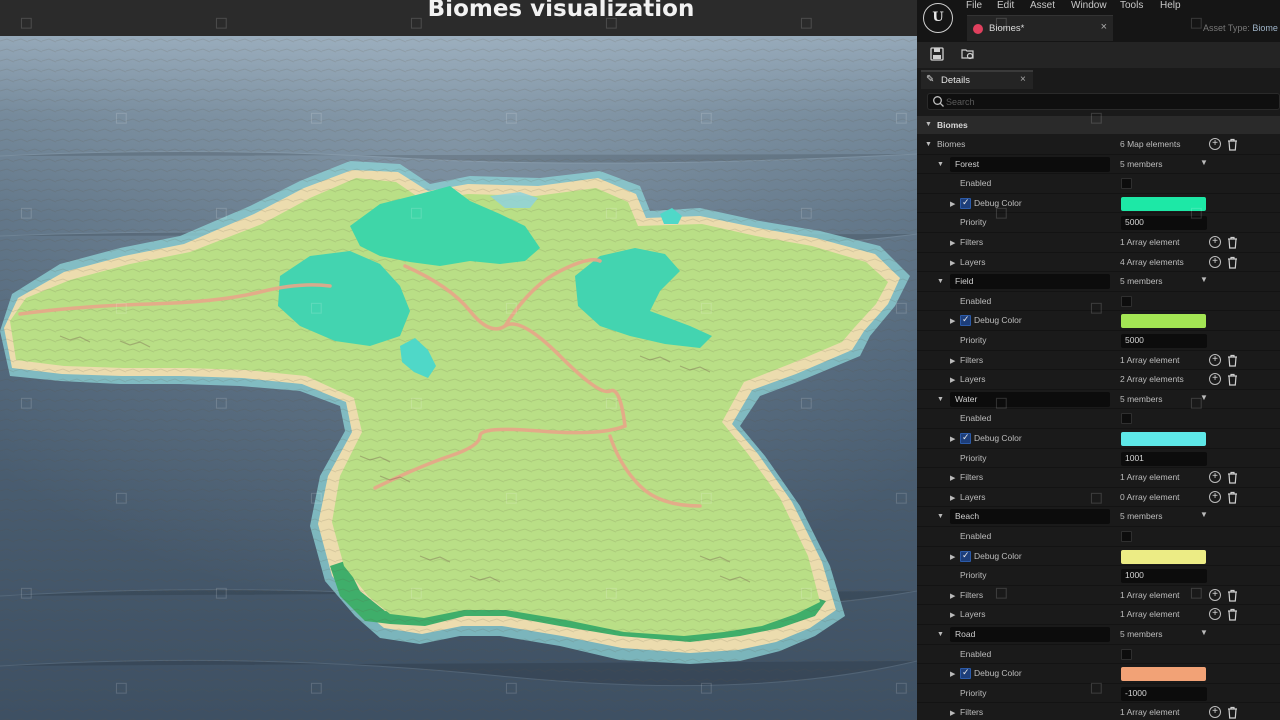  I want to click on water-color-swatch, so click(1163, 439).